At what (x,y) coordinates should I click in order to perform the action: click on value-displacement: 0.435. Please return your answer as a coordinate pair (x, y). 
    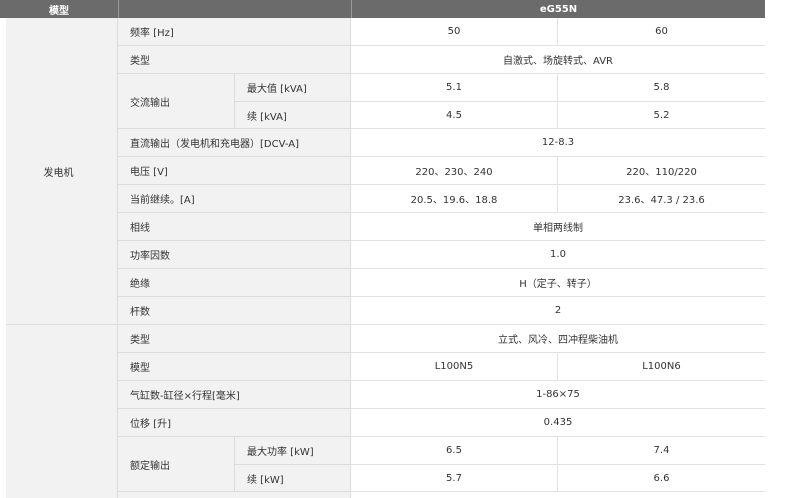
    Looking at the image, I should click on (558, 423).